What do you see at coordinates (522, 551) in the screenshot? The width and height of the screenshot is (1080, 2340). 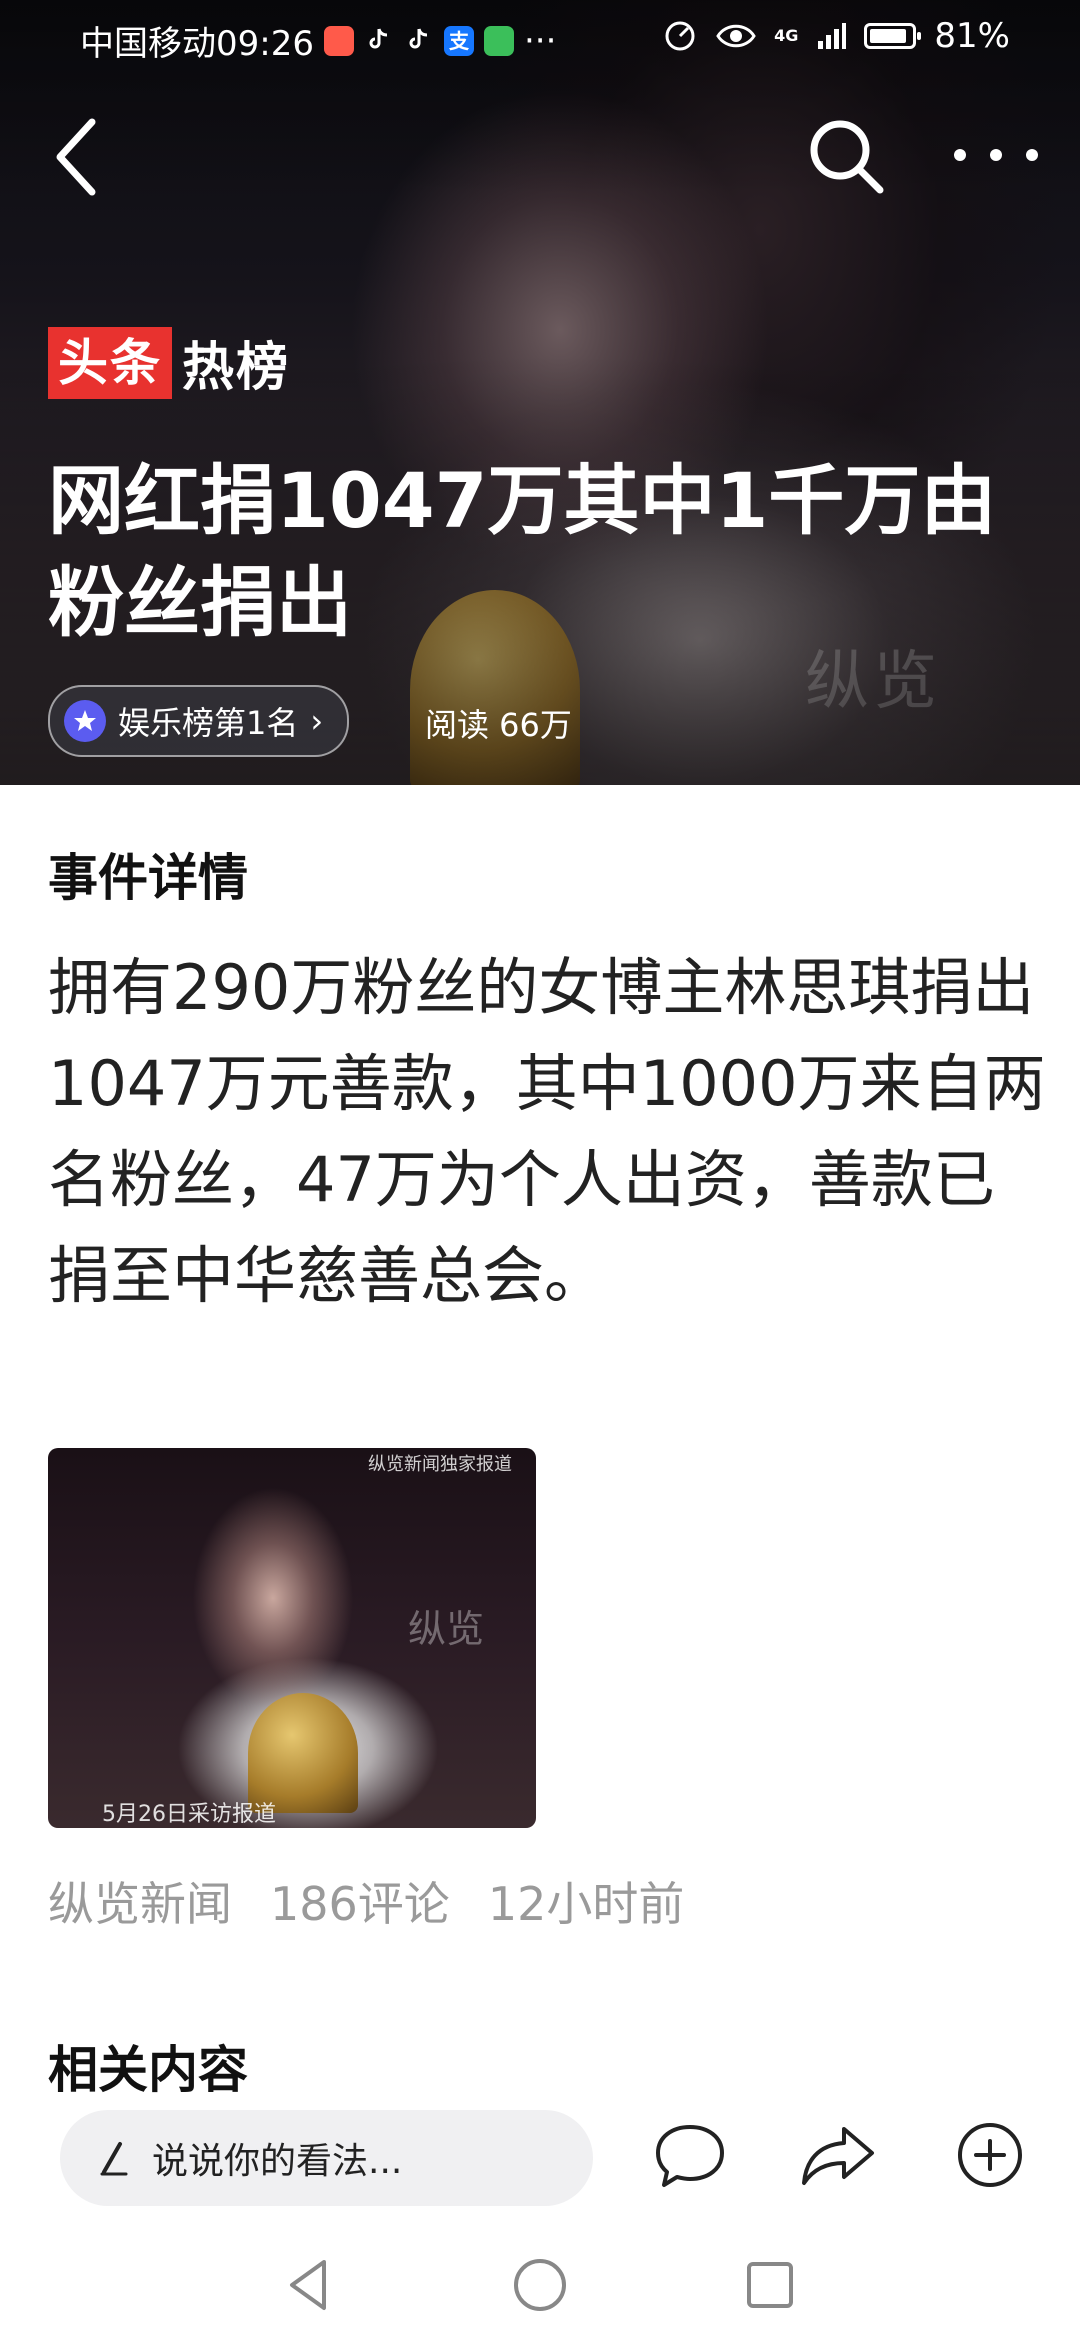 I see `headline: 网红捐1047万其中1千万由粉丝捐出` at bounding box center [522, 551].